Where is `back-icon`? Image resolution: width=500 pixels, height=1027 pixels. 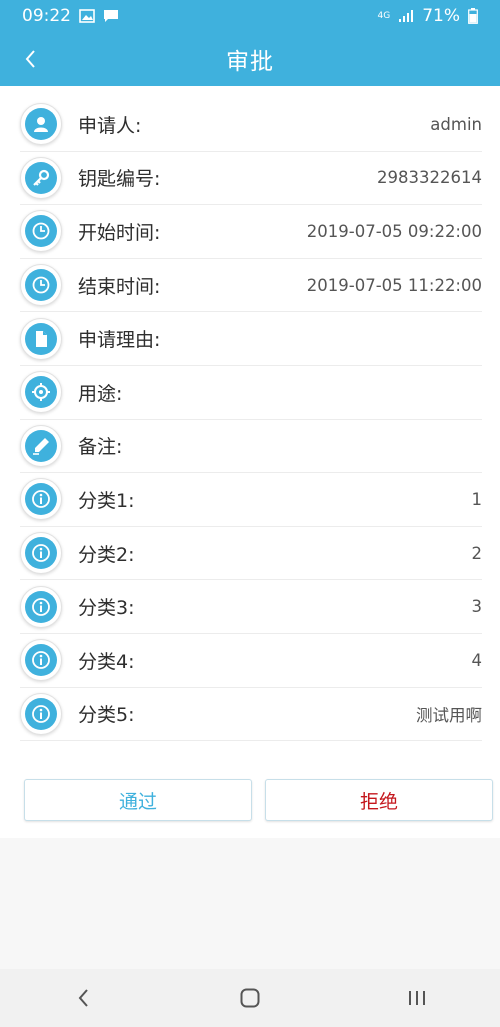
back-icon is located at coordinates (83, 998).